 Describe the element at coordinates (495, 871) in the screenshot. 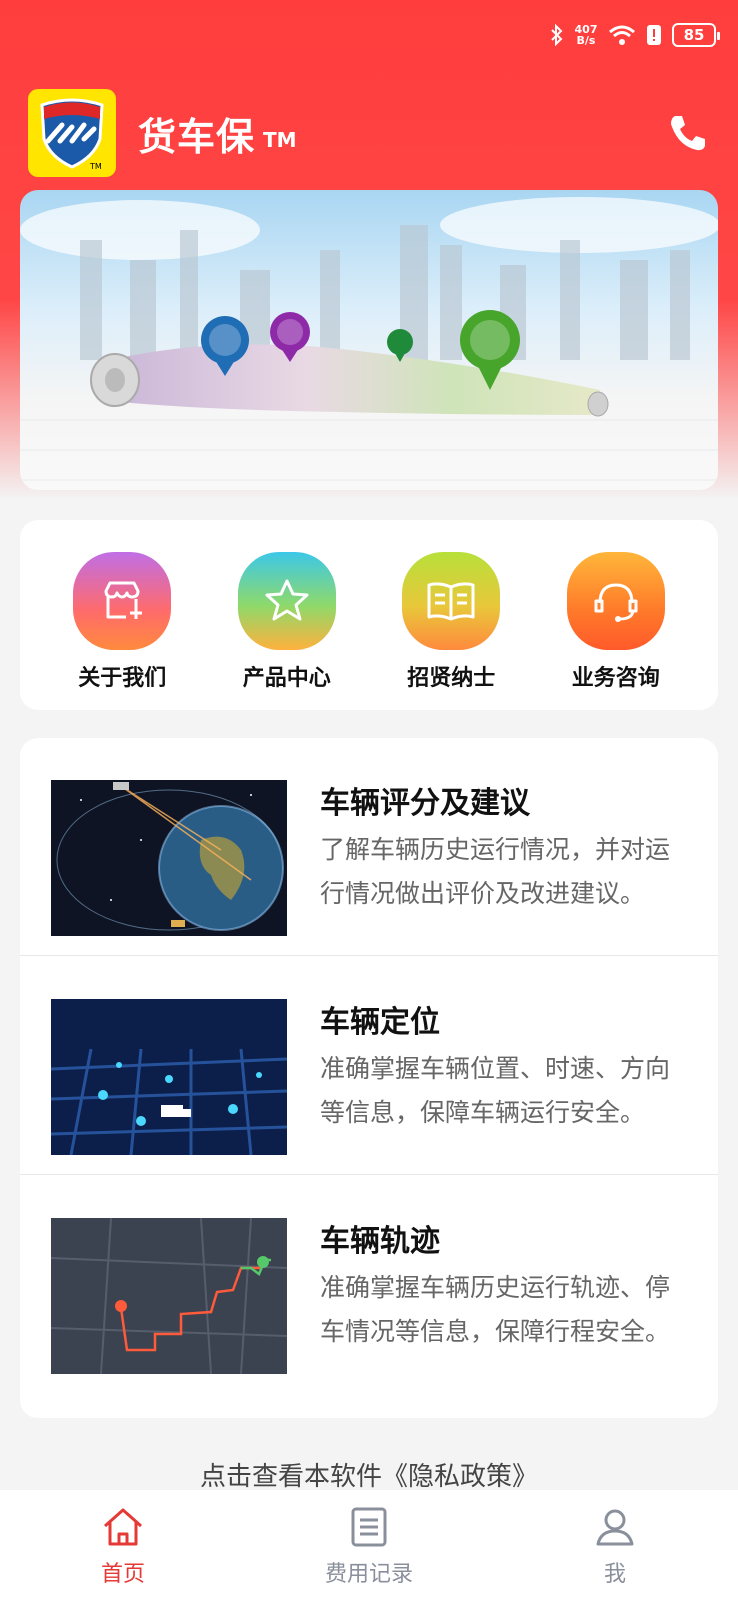

I see `feature-description: 了解车辆历史运行情况，并对运行情况做出评价及改进建议。` at that location.